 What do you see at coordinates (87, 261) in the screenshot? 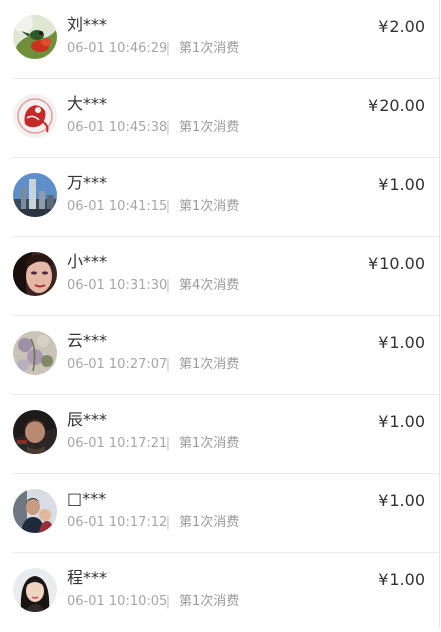
I see `customer-name: 小***` at bounding box center [87, 261].